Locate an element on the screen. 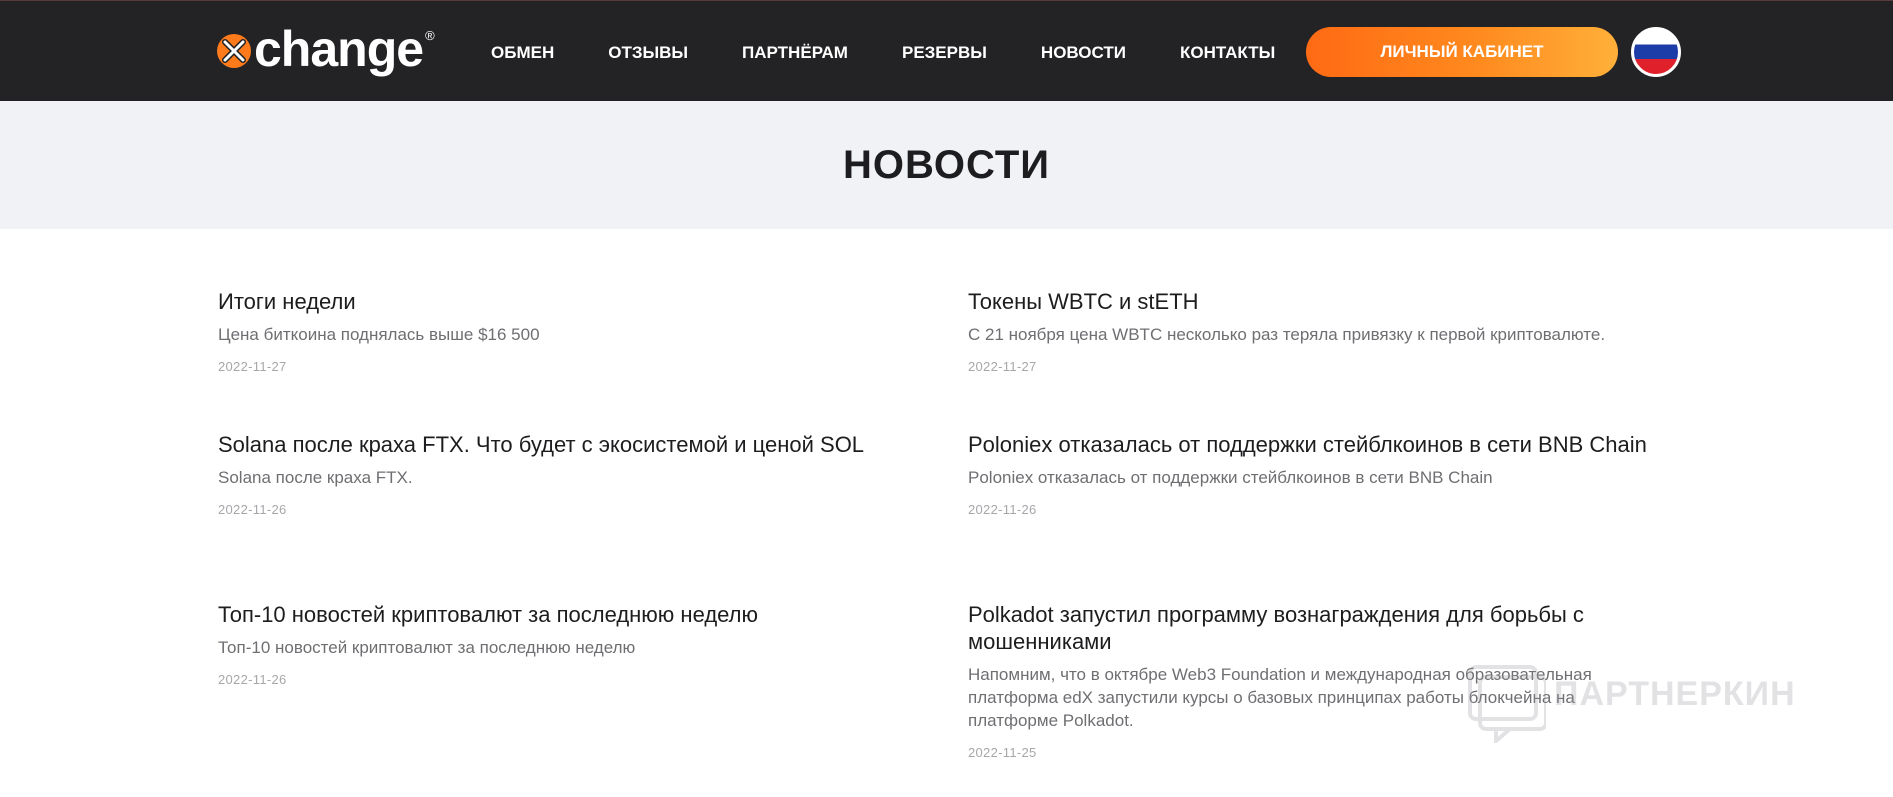 This screenshot has width=1893, height=797. nav-item-reserves: РЕЗЕРВЫ is located at coordinates (944, 53).